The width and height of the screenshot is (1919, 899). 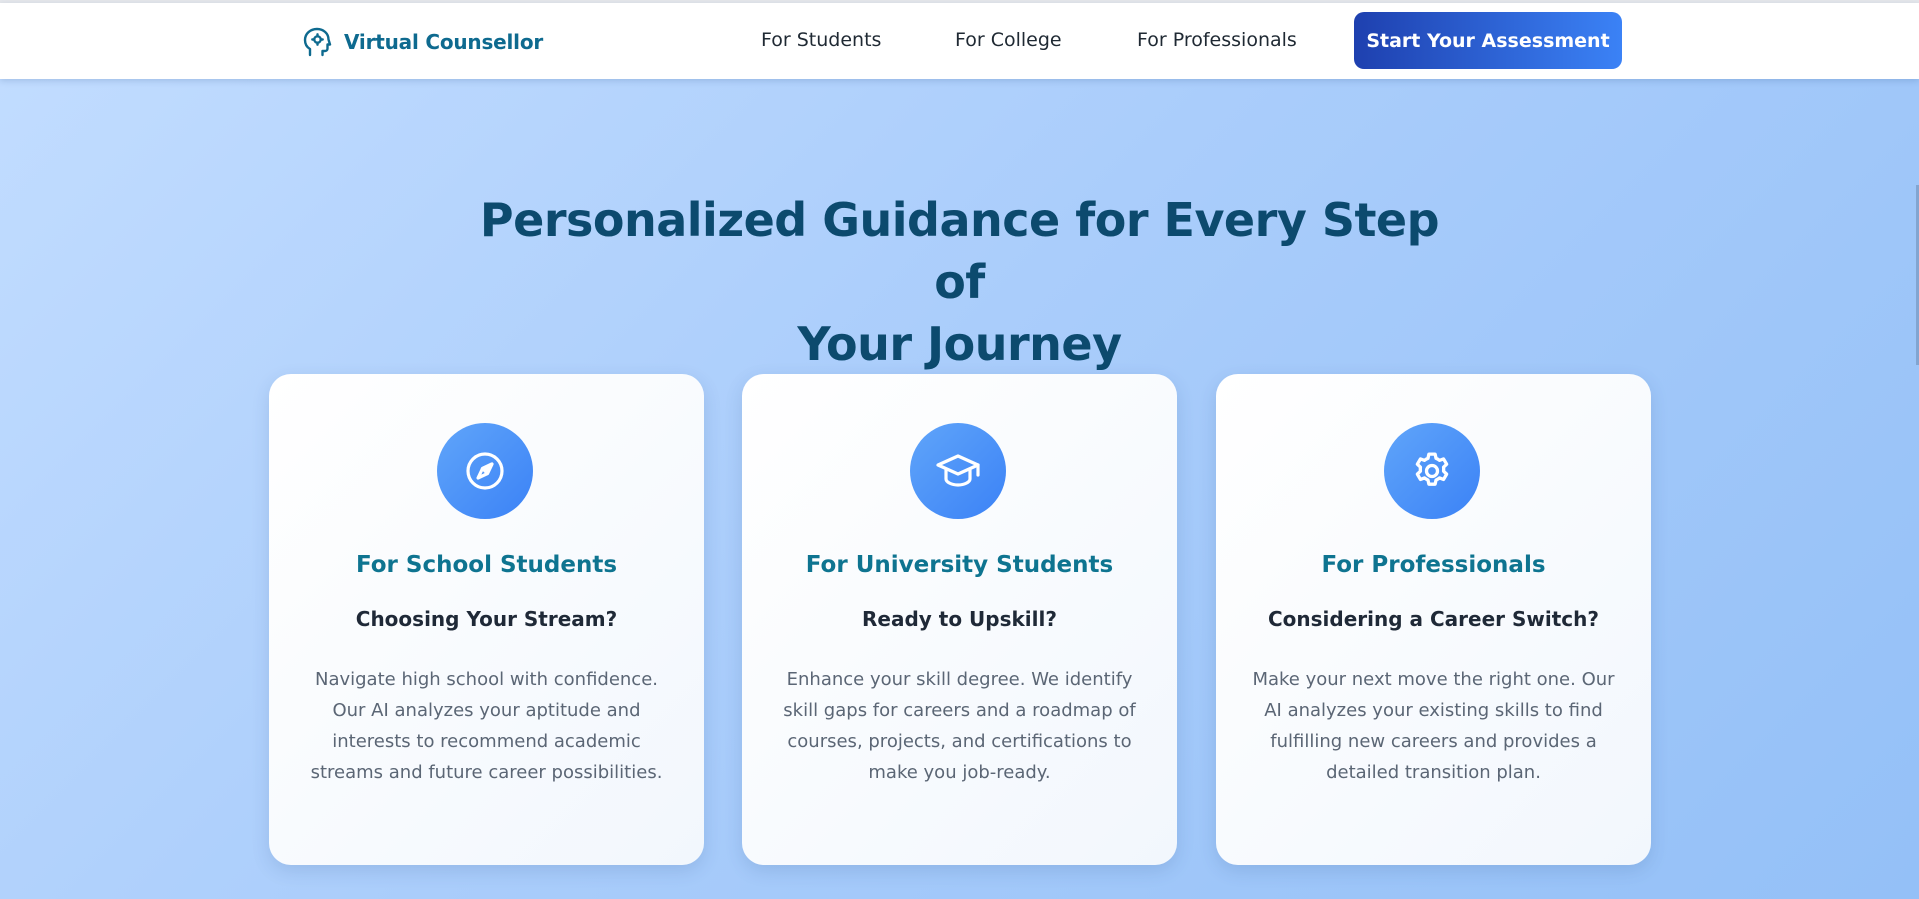 I want to click on card-subtitle: Ready to Upskill?, so click(x=959, y=619).